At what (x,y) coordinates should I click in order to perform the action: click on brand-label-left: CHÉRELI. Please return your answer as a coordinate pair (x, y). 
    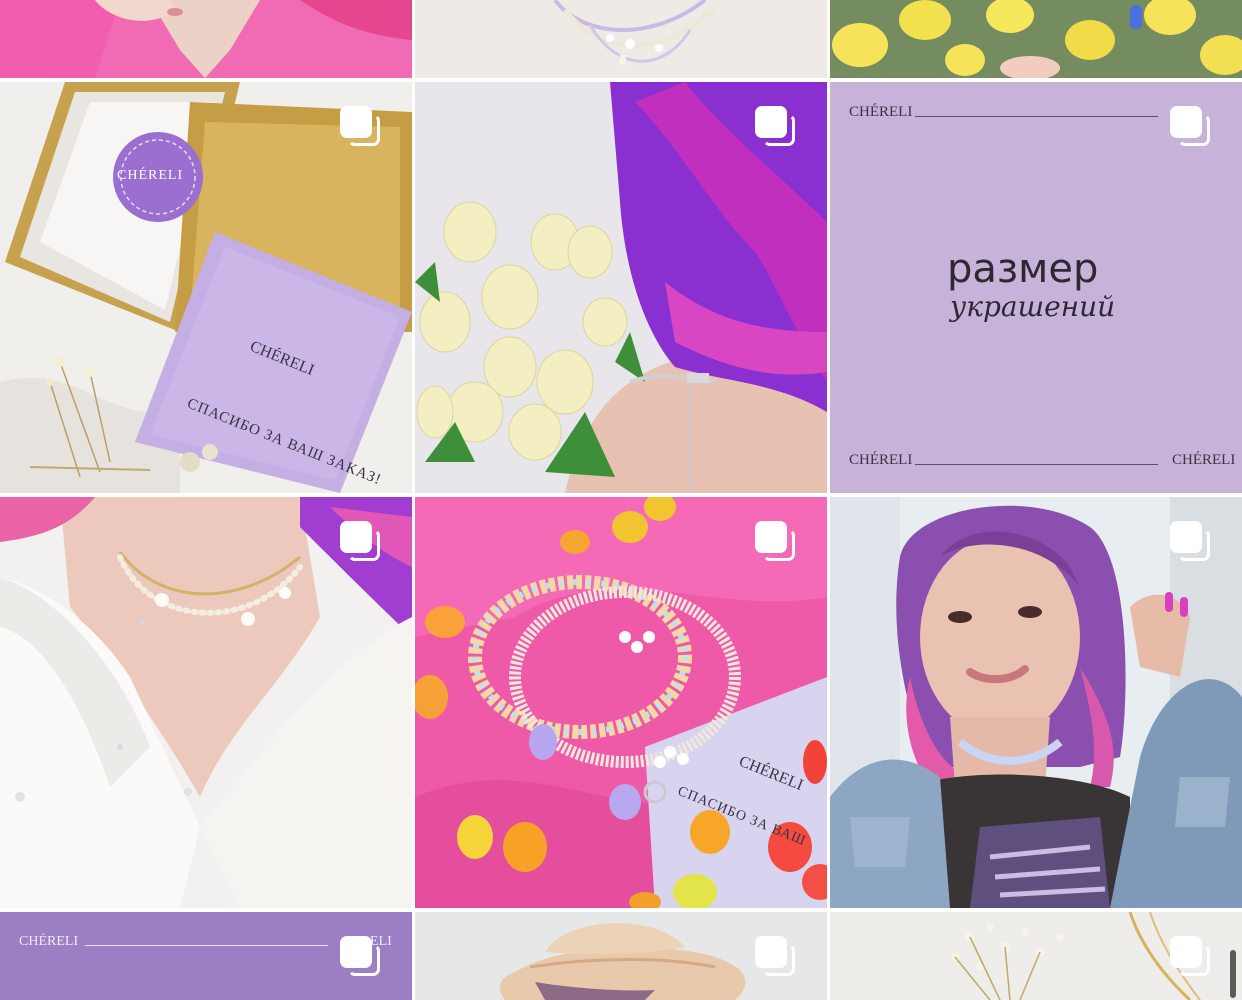
    Looking at the image, I should click on (49, 941).